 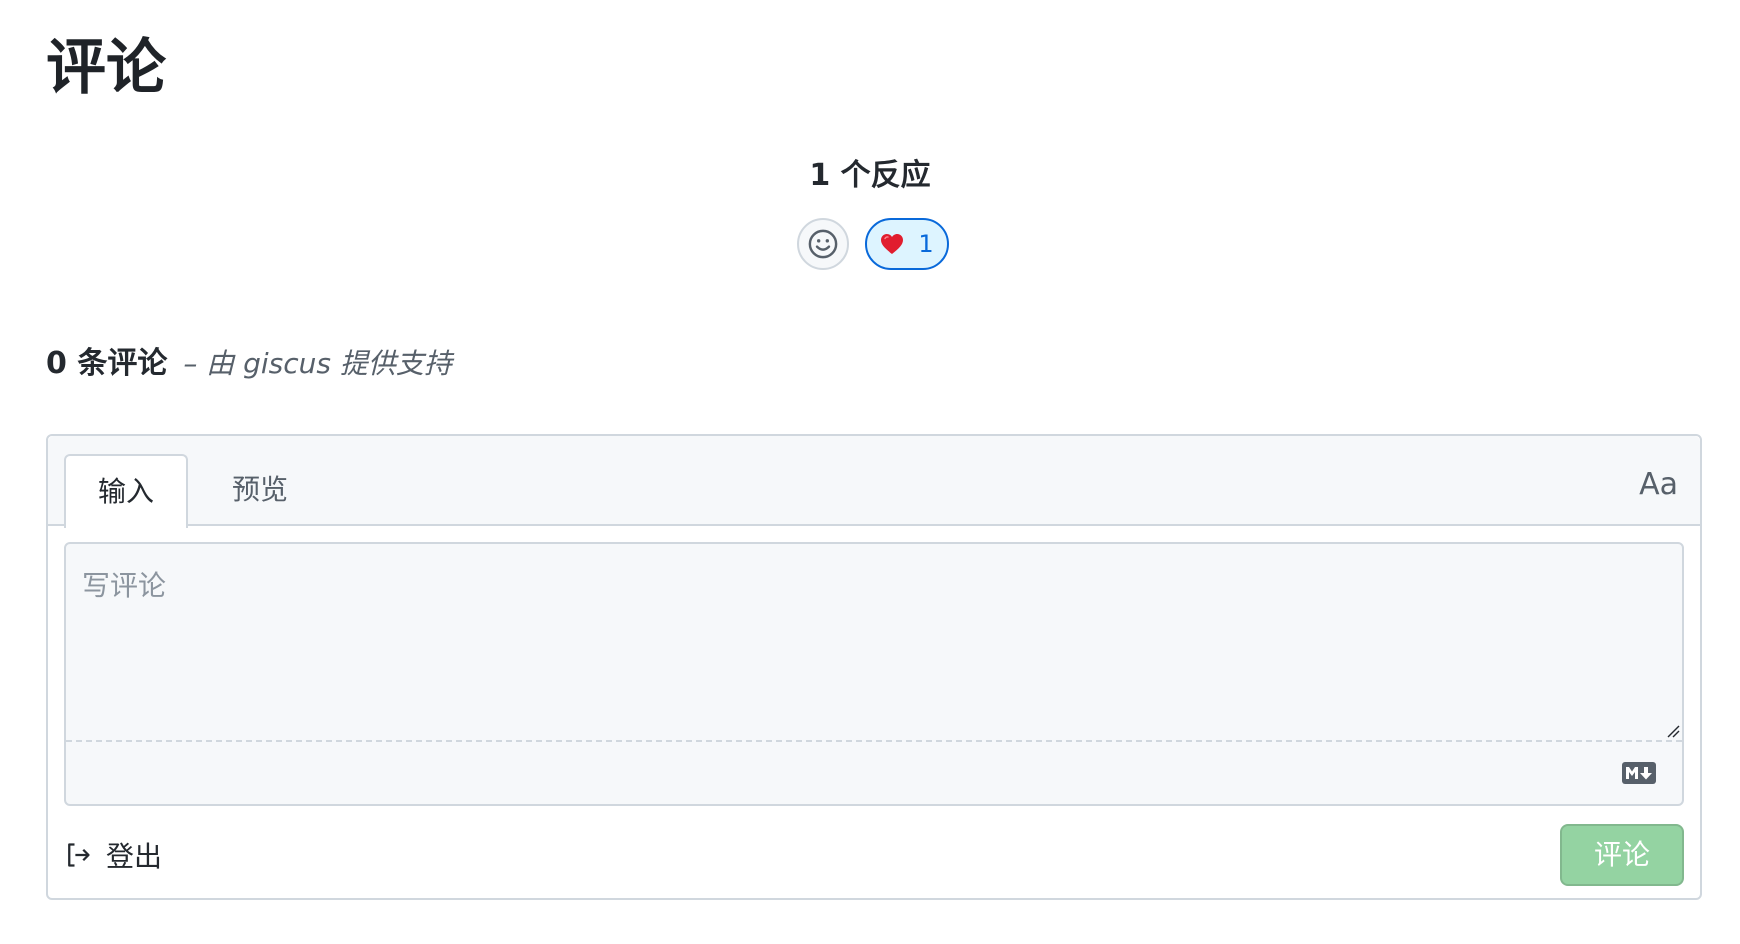 I want to click on reactions-section: 1 个反应 1, so click(x=870, y=210).